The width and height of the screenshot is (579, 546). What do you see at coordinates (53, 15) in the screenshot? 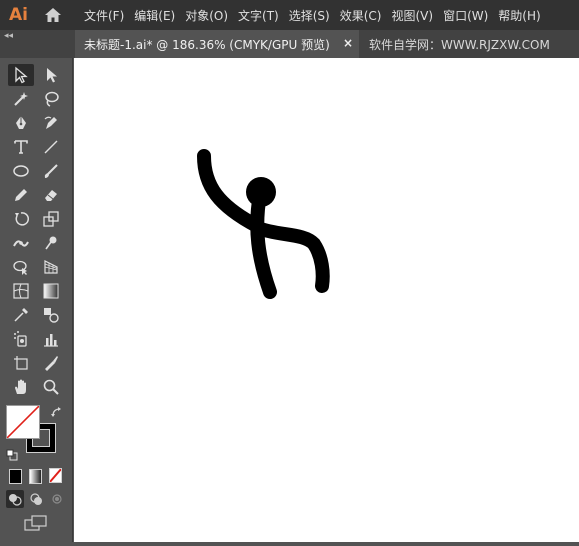
I see `home-icon` at bounding box center [53, 15].